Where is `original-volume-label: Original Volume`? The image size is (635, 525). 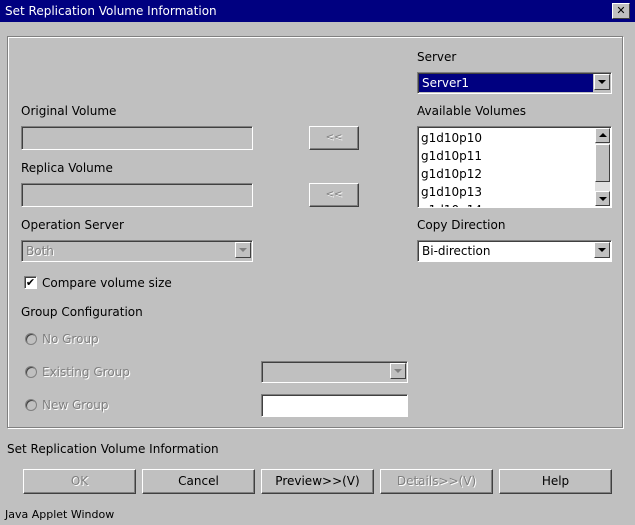 original-volume-label: Original Volume is located at coordinates (69, 111).